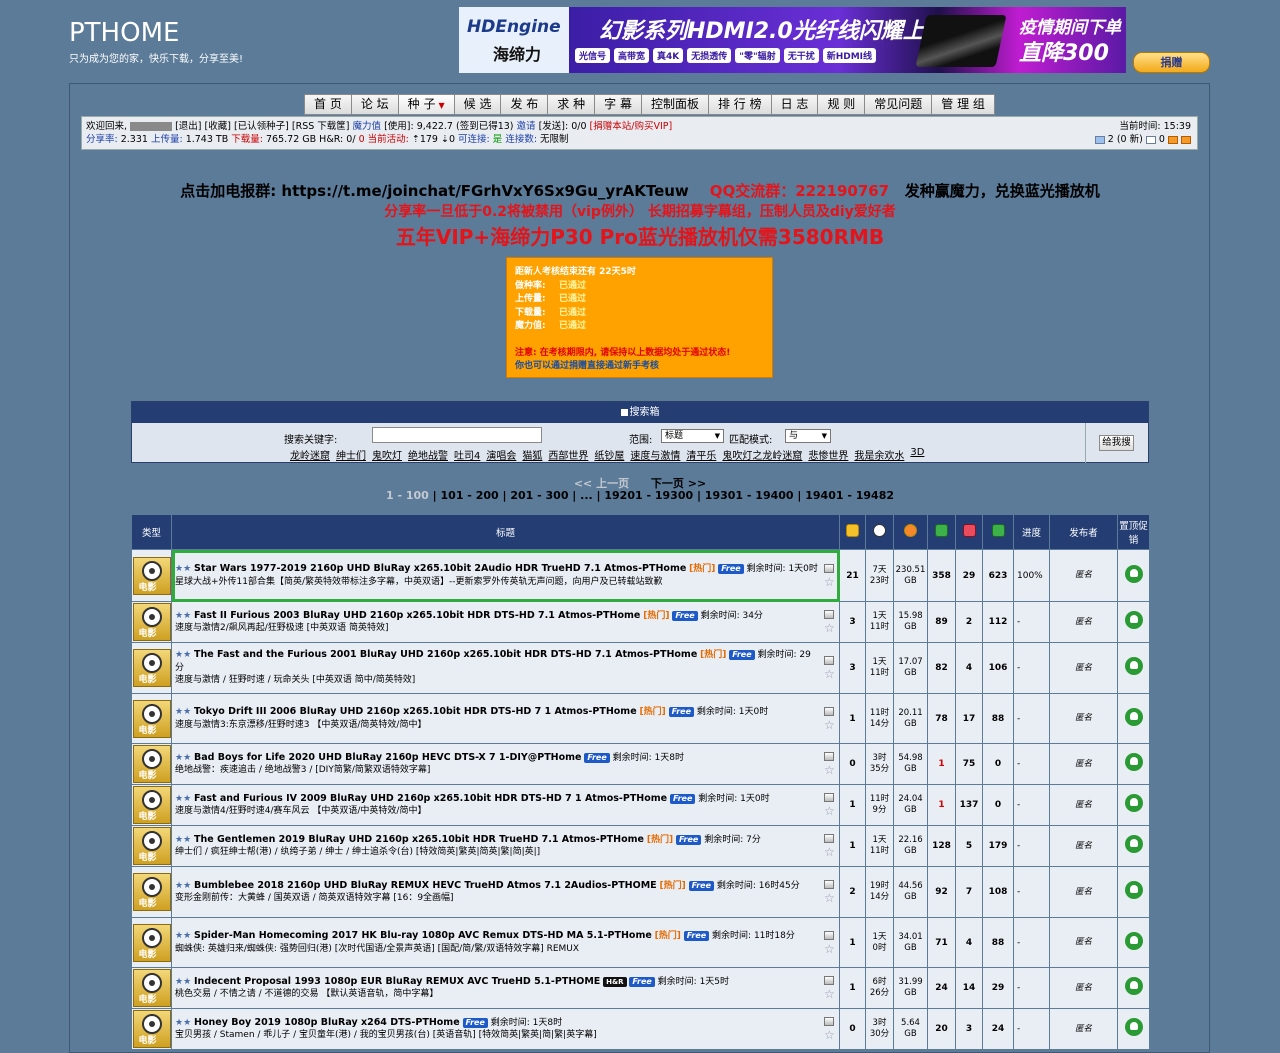 The image size is (1280, 1053). What do you see at coordinates (910, 532) in the screenshot?
I see `col-size` at bounding box center [910, 532].